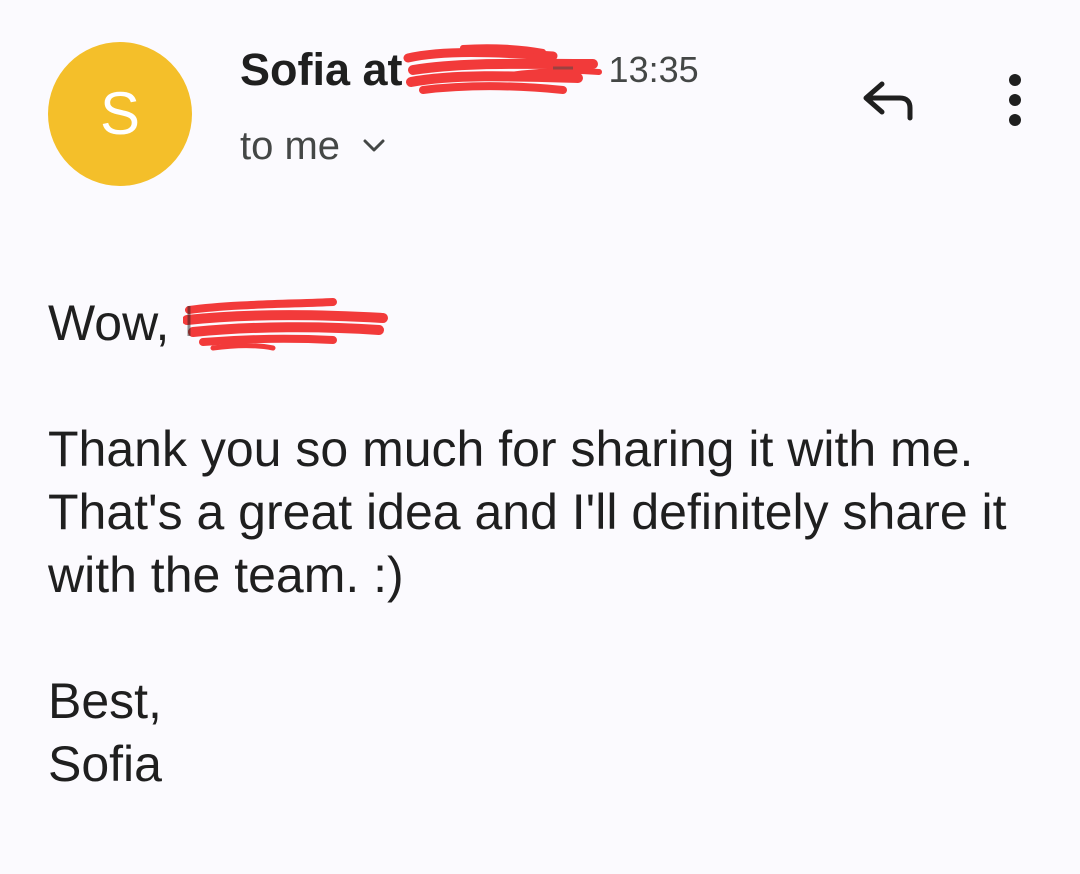 The height and width of the screenshot is (874, 1080). I want to click on avatar-letter: S, so click(120, 113).